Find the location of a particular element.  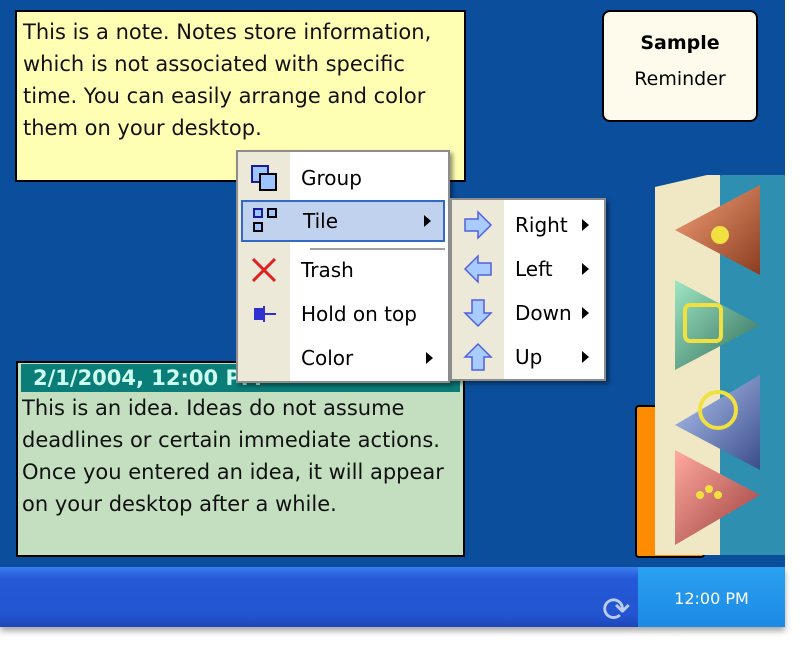

menu-item-color: Color is located at coordinates (343, 358).